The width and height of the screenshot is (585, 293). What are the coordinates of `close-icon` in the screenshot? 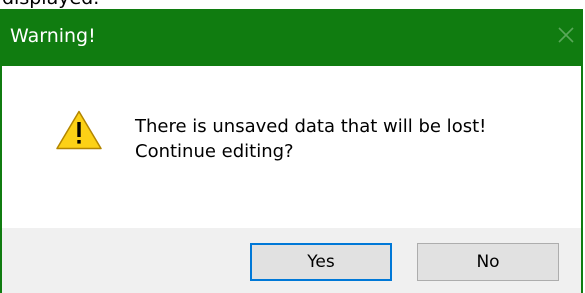 It's located at (566, 35).